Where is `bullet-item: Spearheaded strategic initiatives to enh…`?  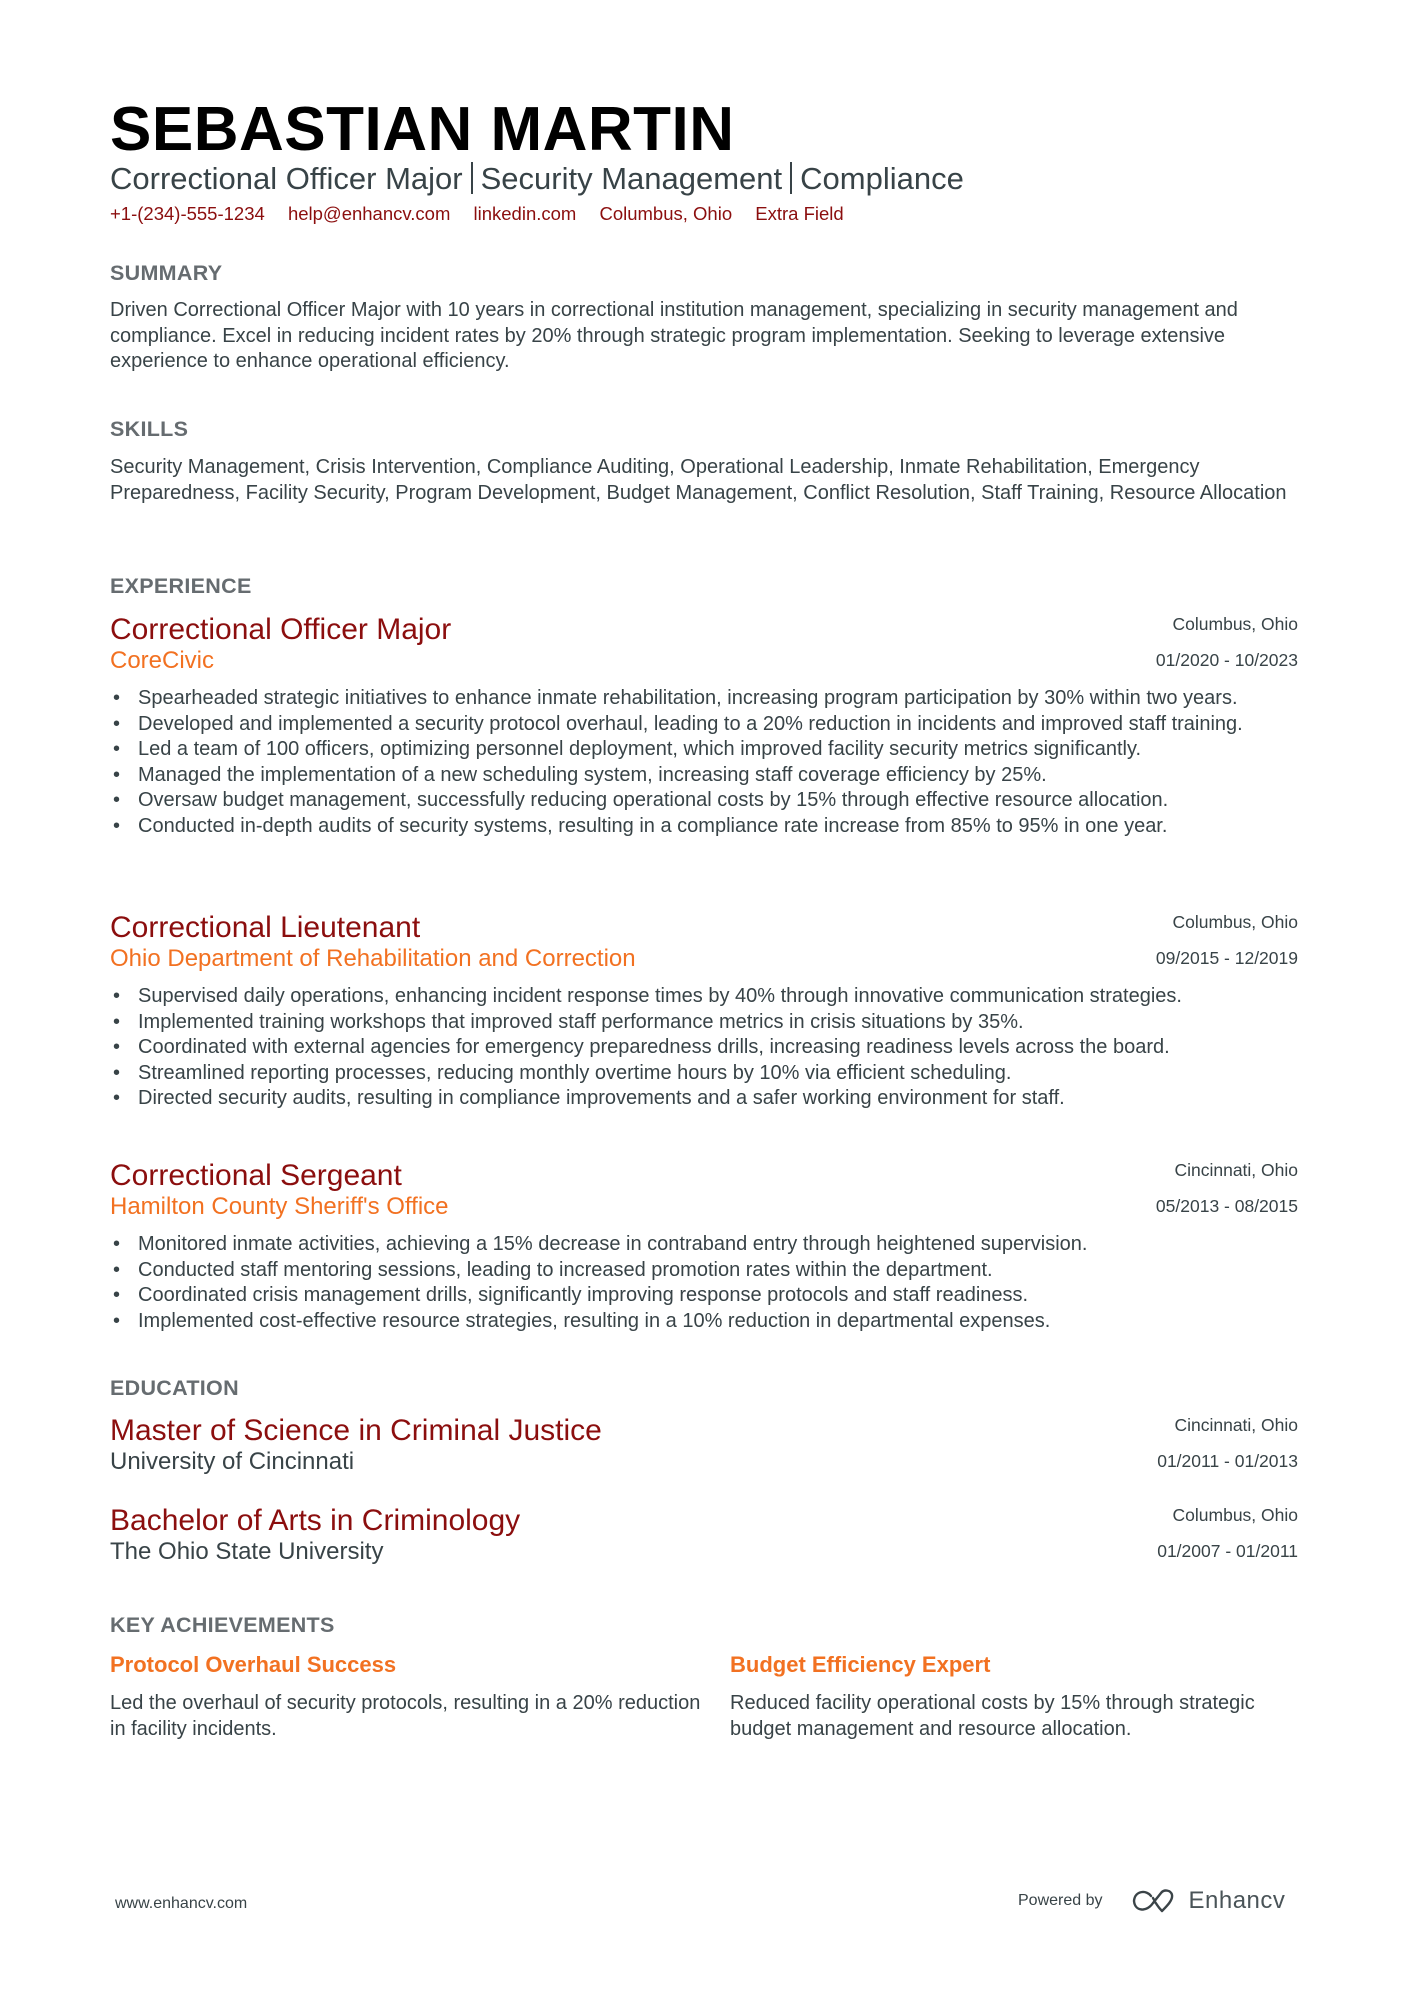
bullet-item: Spearheaded strategic initiatives to enh… is located at coordinates (711, 699).